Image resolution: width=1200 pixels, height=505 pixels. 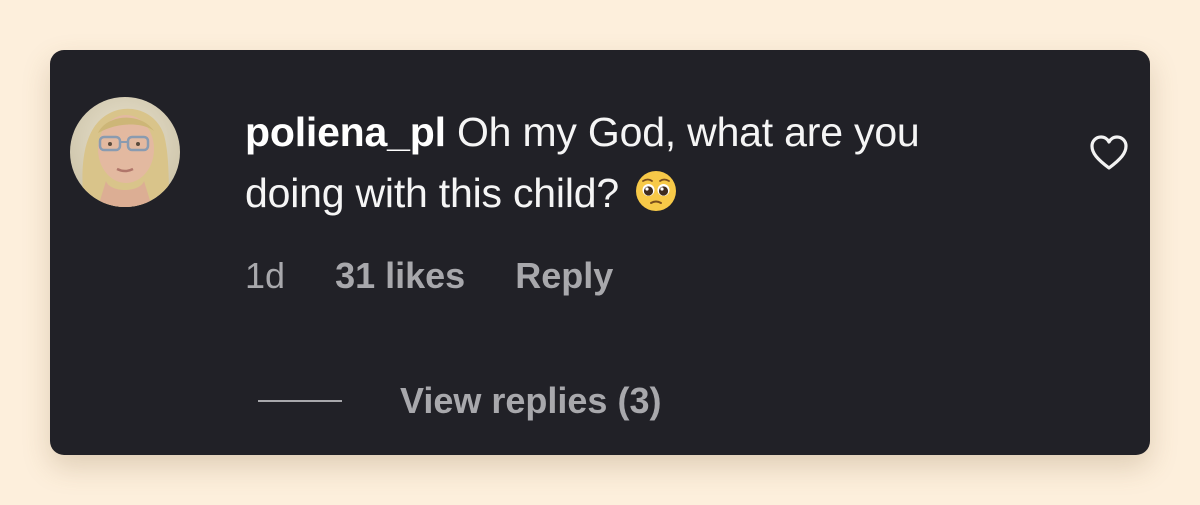 What do you see at coordinates (656, 199) in the screenshot?
I see `pleading-face-emoji-icon` at bounding box center [656, 199].